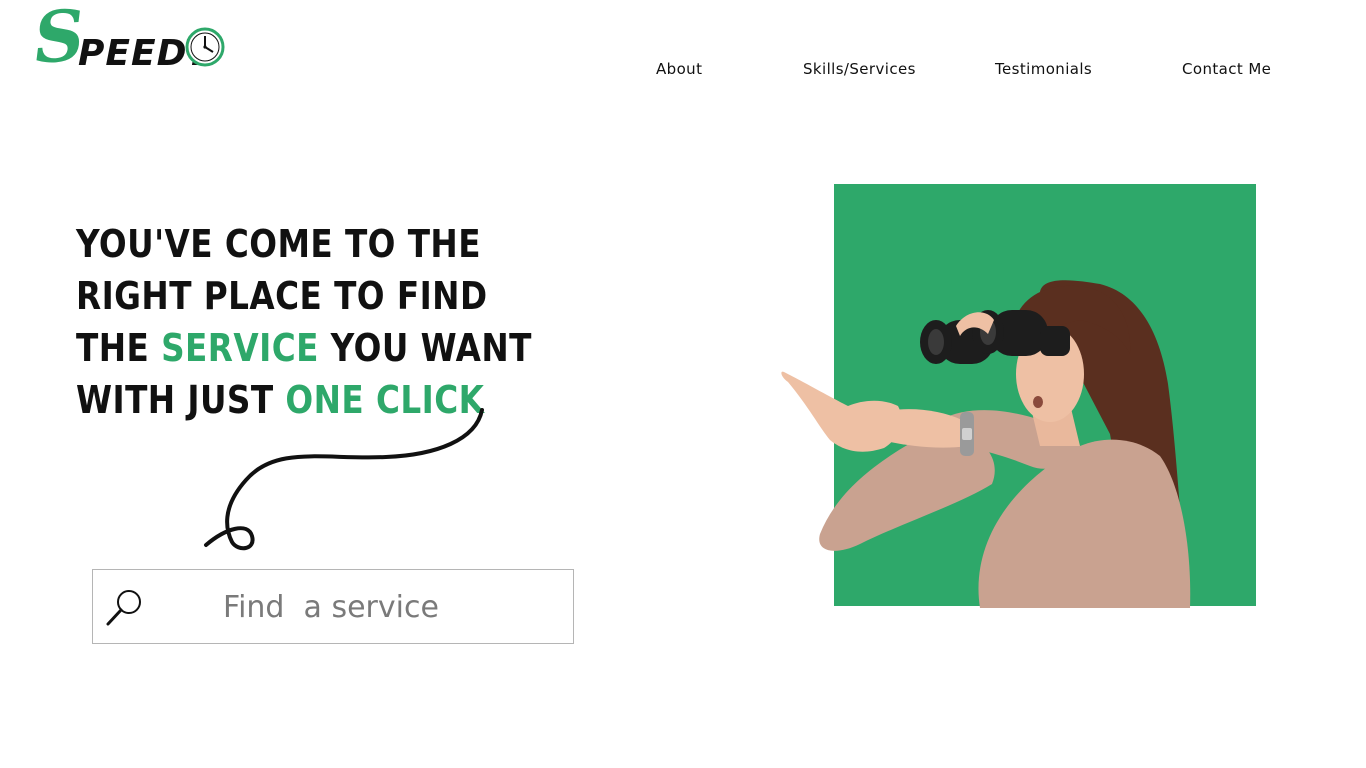 The width and height of the screenshot is (1366, 768). Describe the element at coordinates (1226, 69) in the screenshot. I see `nav-item-contact-me: Contact Me` at that location.